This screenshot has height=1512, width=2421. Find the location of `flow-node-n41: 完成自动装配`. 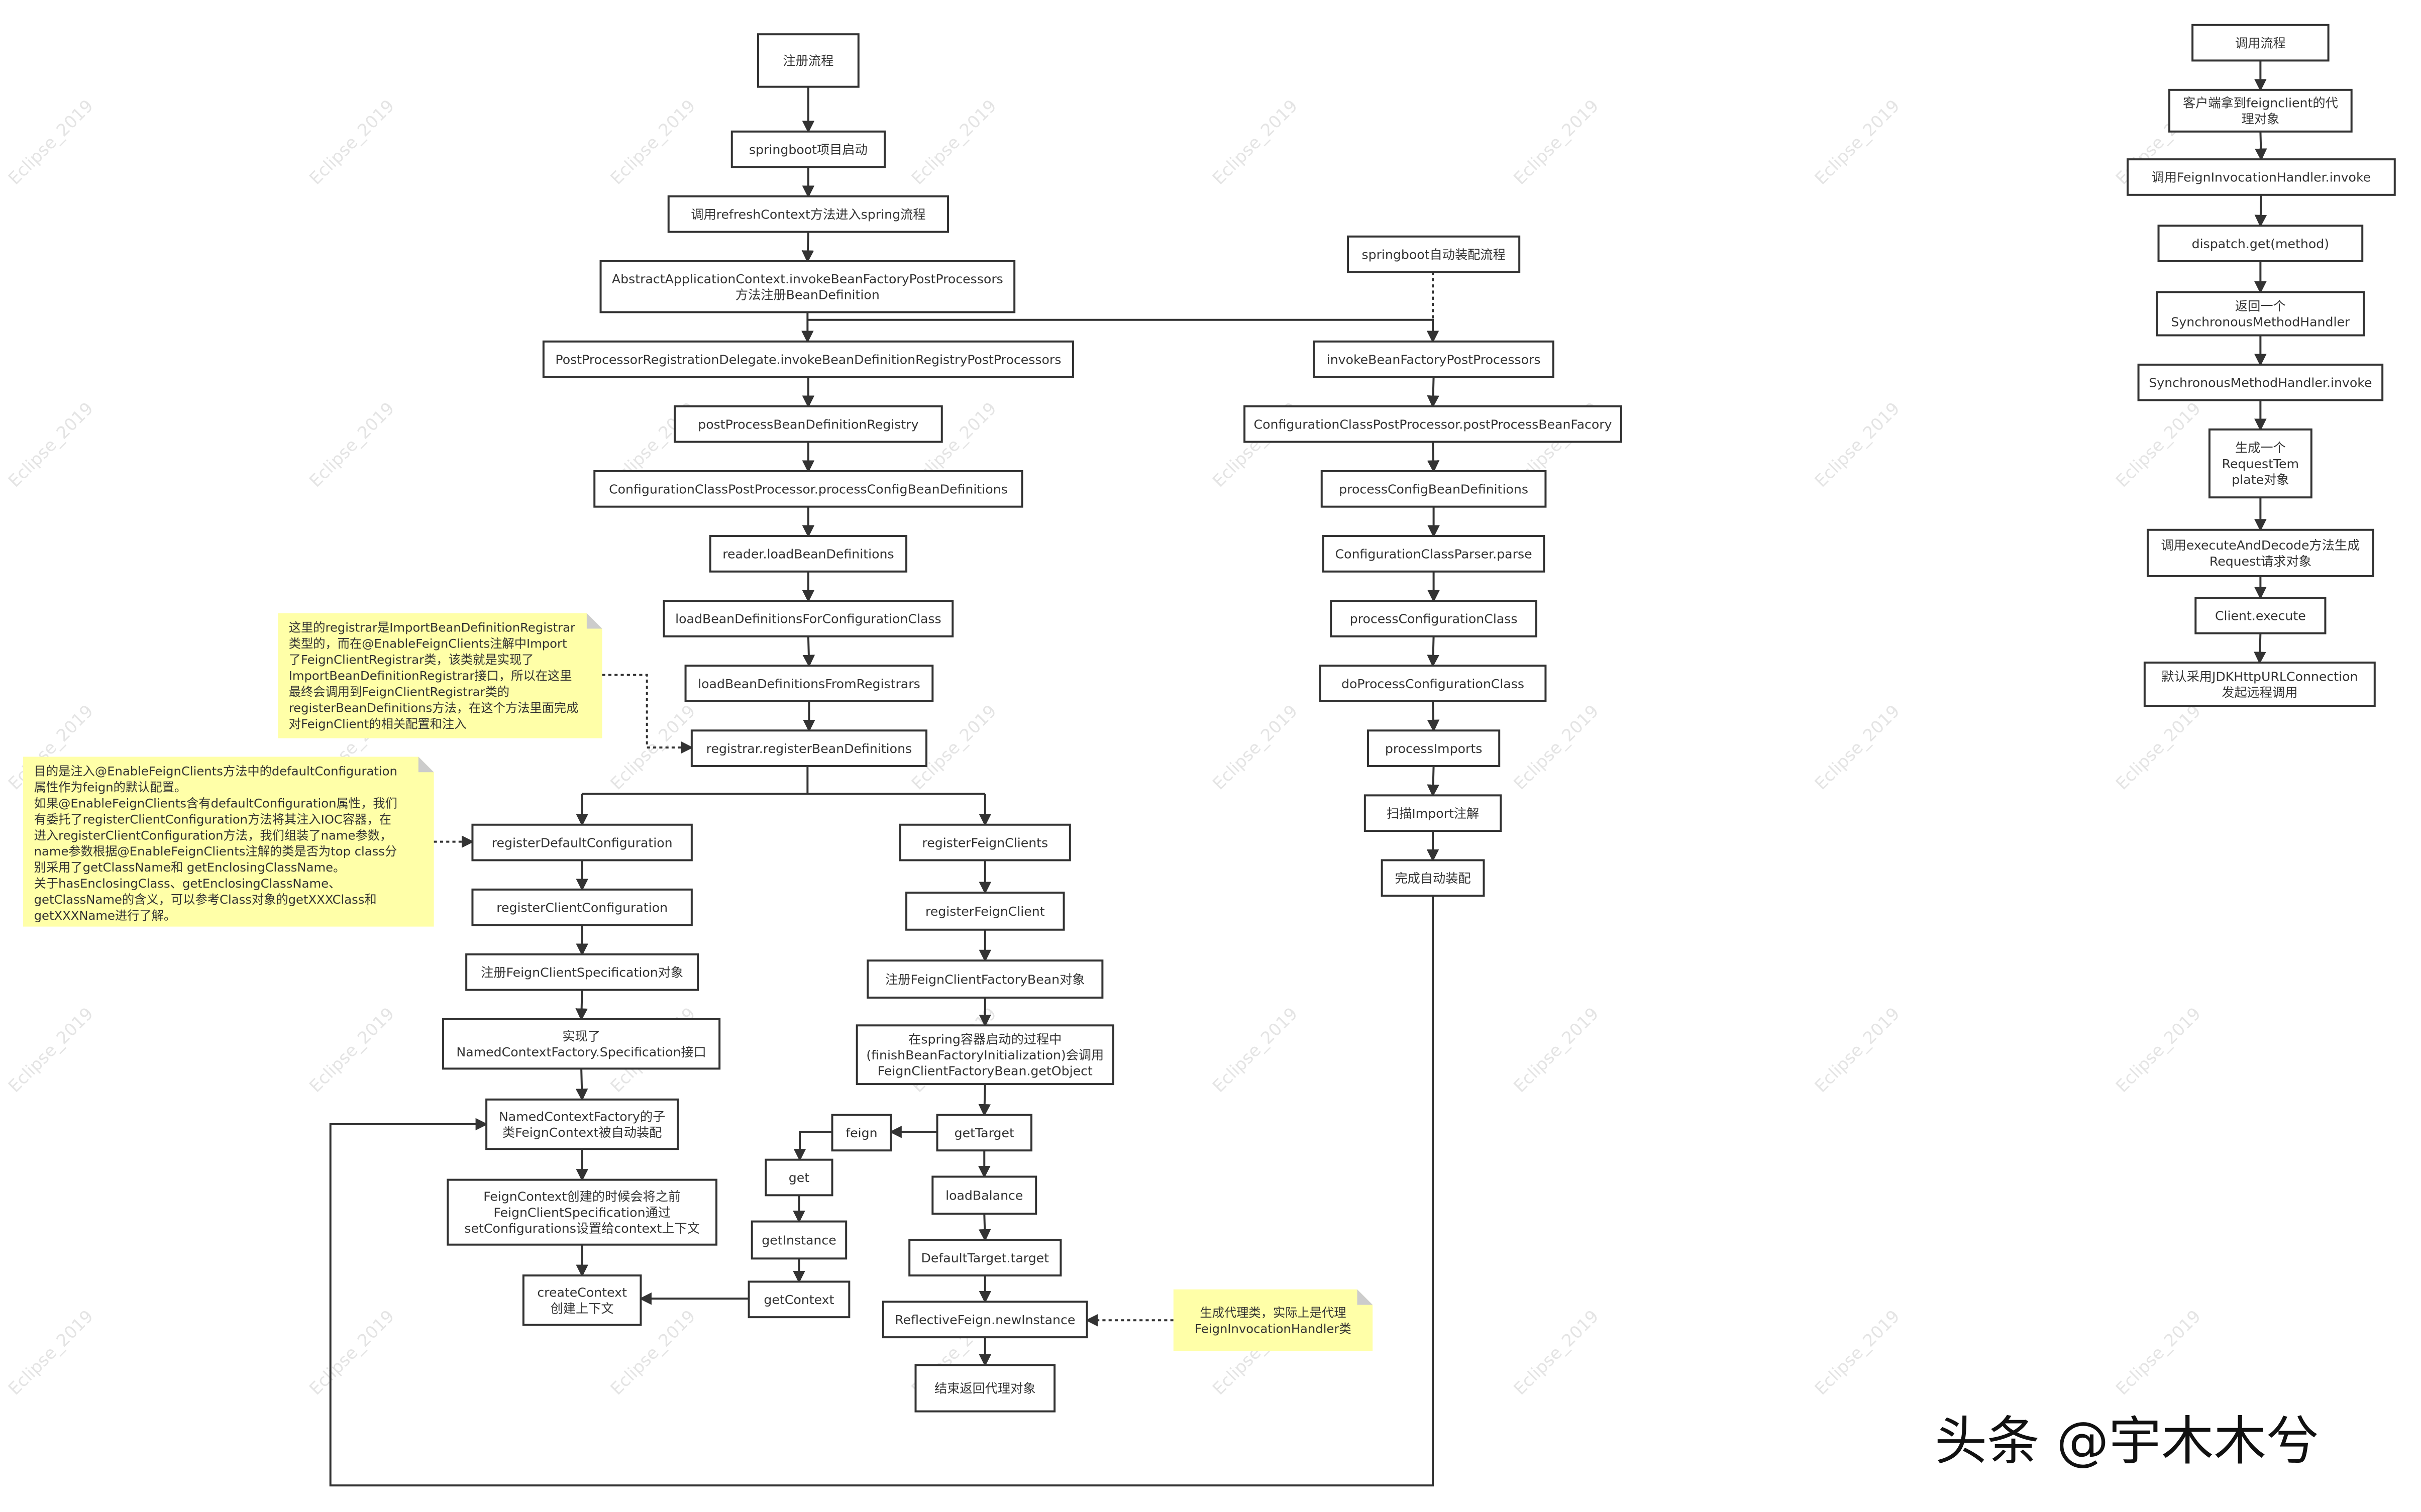

flow-node-n41: 完成自动装配 is located at coordinates (1433, 878).